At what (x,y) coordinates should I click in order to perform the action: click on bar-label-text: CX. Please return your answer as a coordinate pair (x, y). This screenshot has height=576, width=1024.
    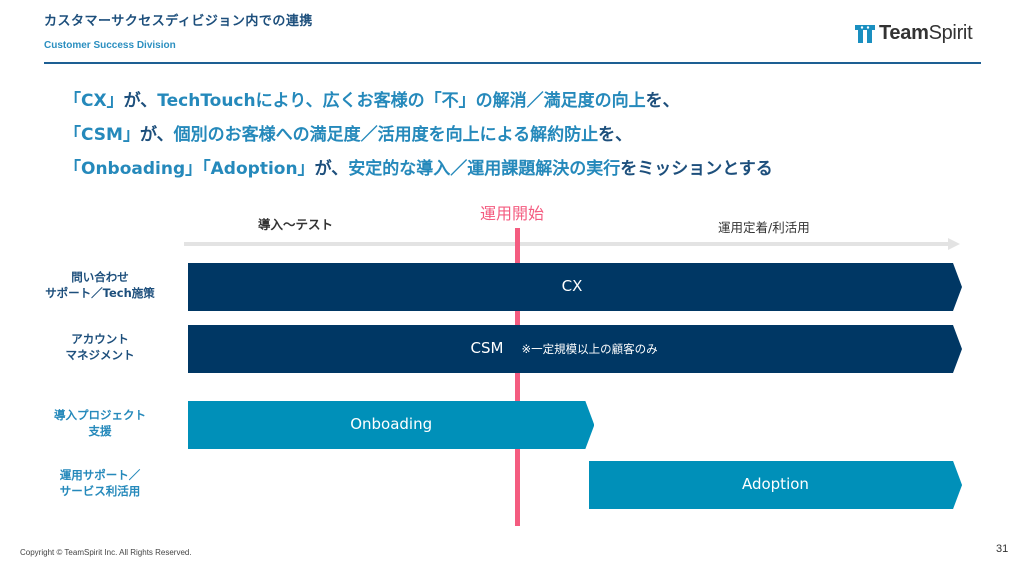
    Looking at the image, I should click on (572, 286).